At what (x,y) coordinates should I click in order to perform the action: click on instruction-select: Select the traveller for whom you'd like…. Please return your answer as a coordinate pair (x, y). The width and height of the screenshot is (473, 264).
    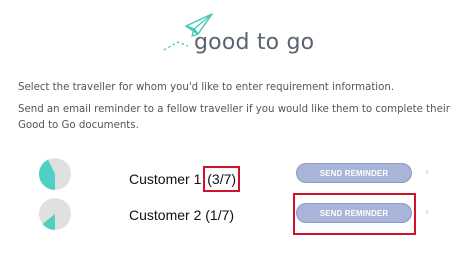
    Looking at the image, I should click on (206, 87).